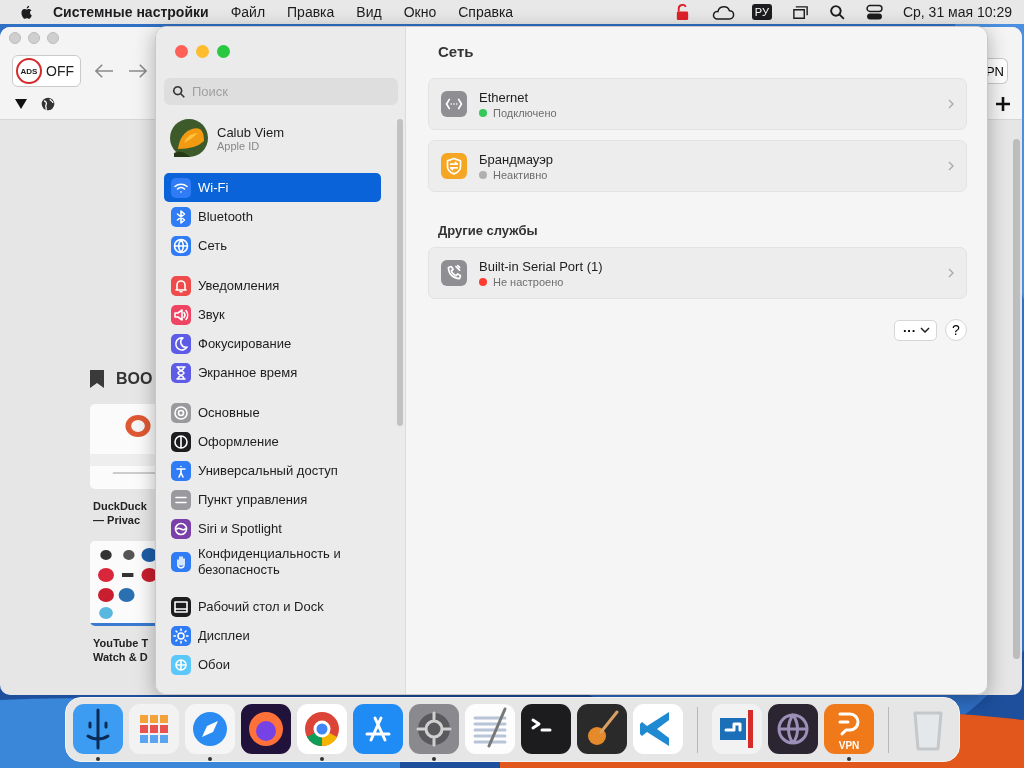  I want to click on caret-icon, so click(925, 330).